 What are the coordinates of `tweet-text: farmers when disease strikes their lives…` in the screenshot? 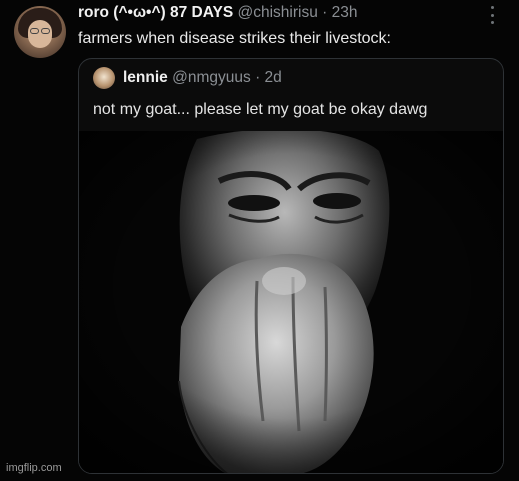 It's located at (234, 38).